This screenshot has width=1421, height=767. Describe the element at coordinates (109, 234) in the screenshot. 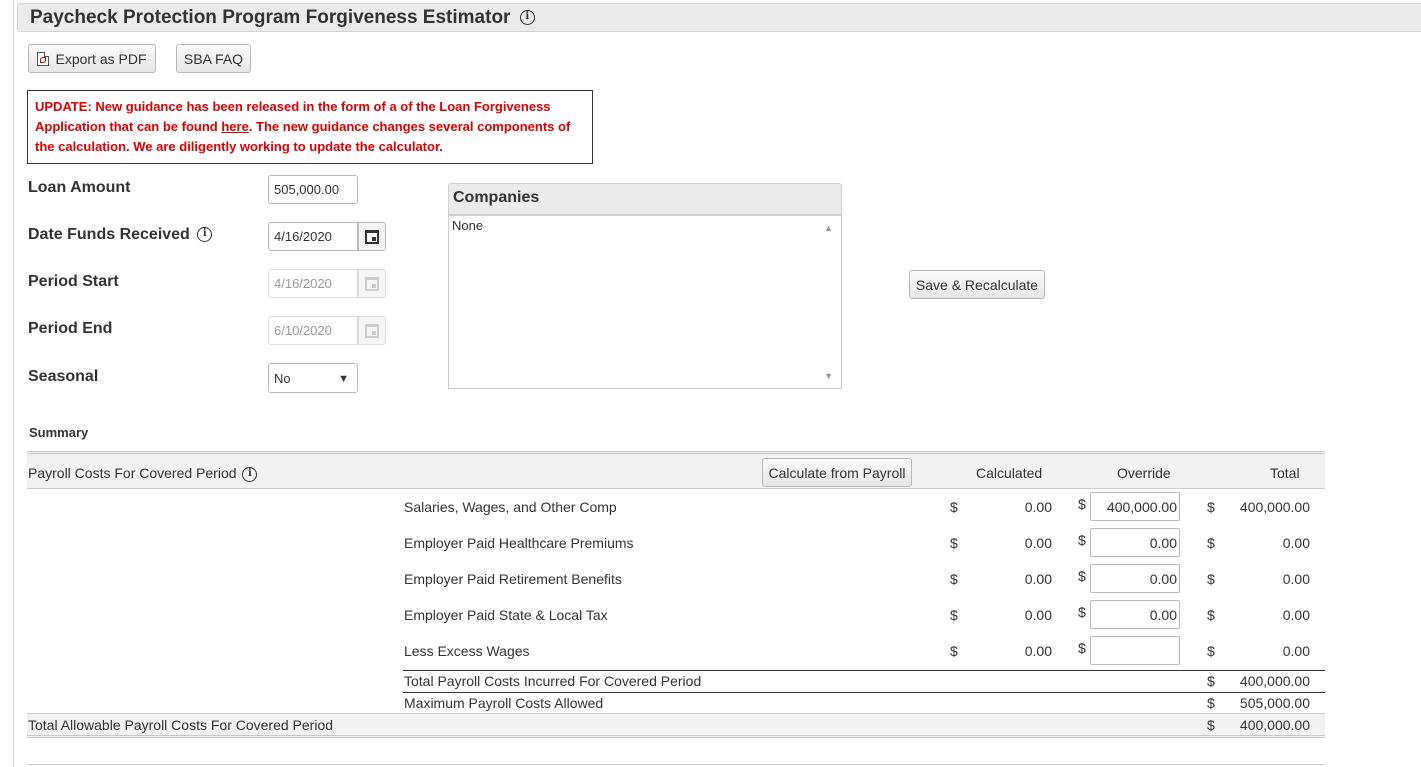

I see `date-funds-received-text: Date Funds Received` at that location.